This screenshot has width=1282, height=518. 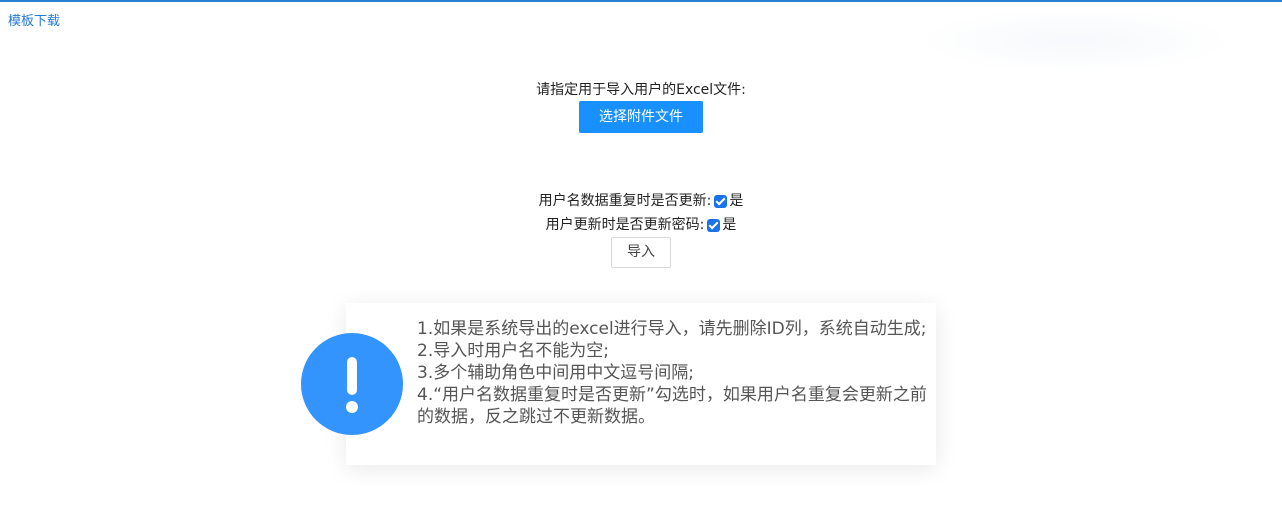 I want to click on option-update-duplicate-label: 用户名数据重复时是否更新:, so click(x=625, y=201).